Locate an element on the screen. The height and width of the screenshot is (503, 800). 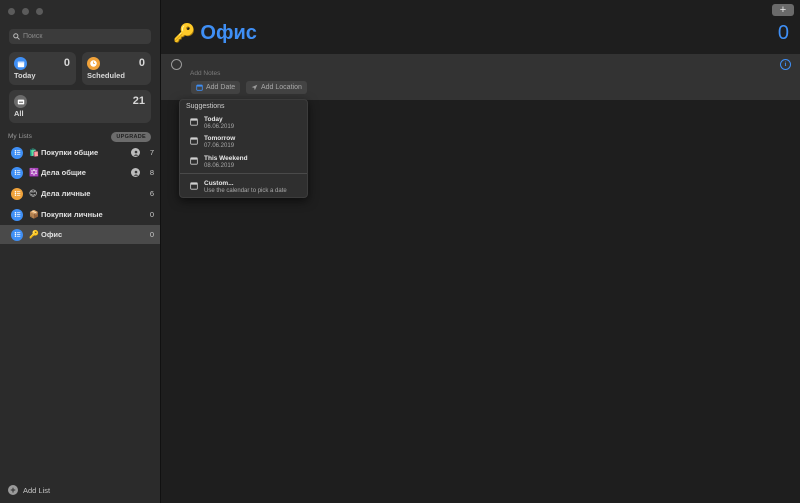
list-emoji: 📦 is located at coordinates (34, 214).